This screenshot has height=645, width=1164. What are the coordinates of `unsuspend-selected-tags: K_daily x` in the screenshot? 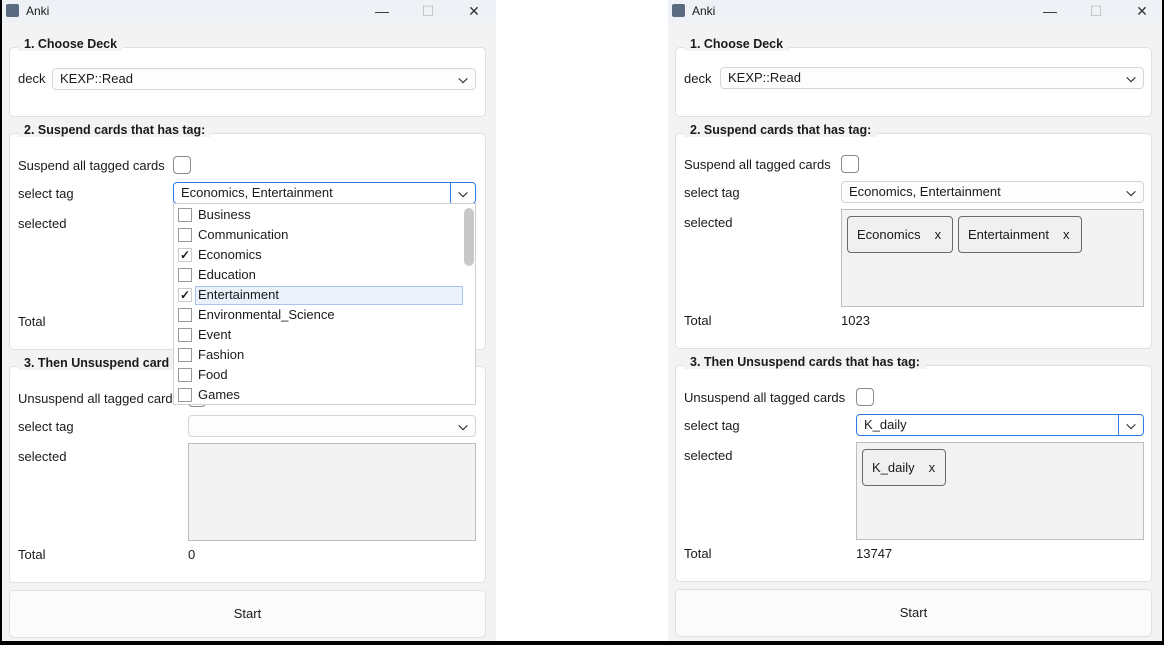 It's located at (1000, 491).